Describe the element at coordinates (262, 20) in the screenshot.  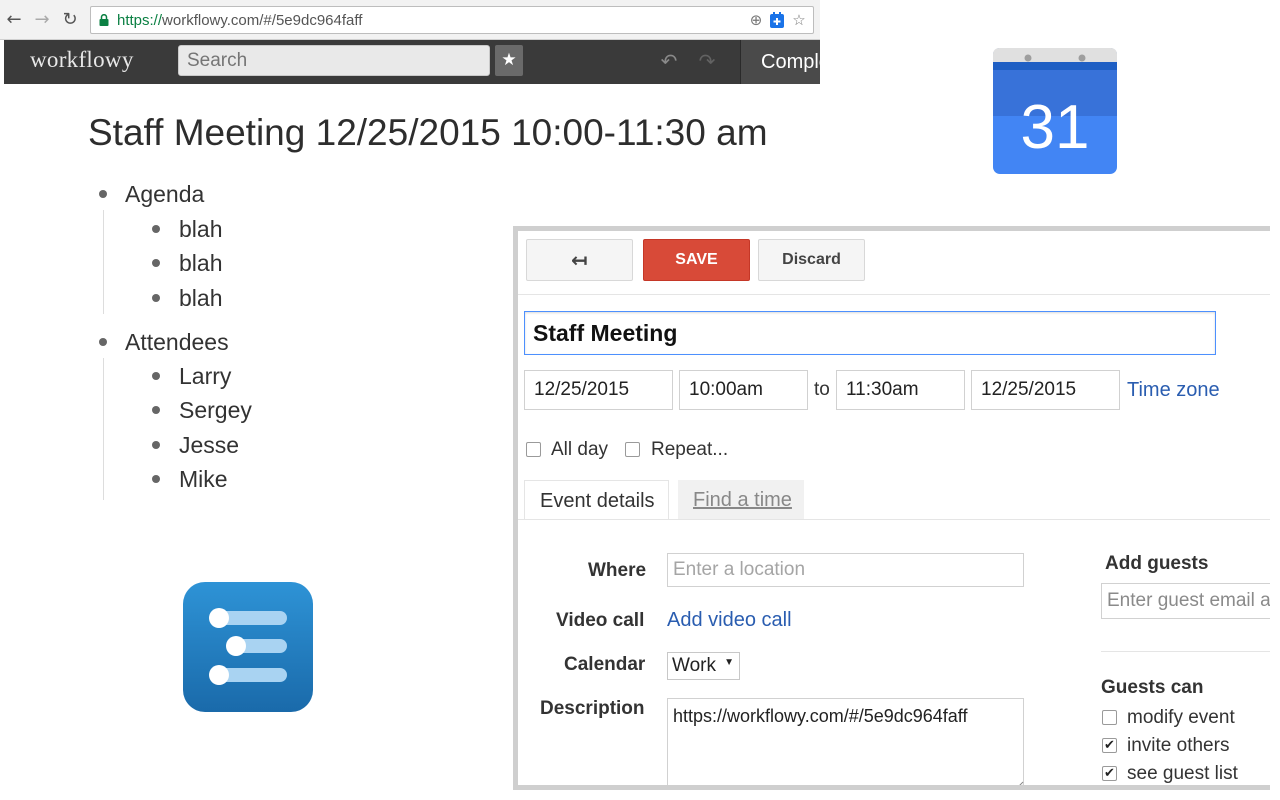
I see `url-path: workflowy.com/#/5e9dc964faff` at that location.